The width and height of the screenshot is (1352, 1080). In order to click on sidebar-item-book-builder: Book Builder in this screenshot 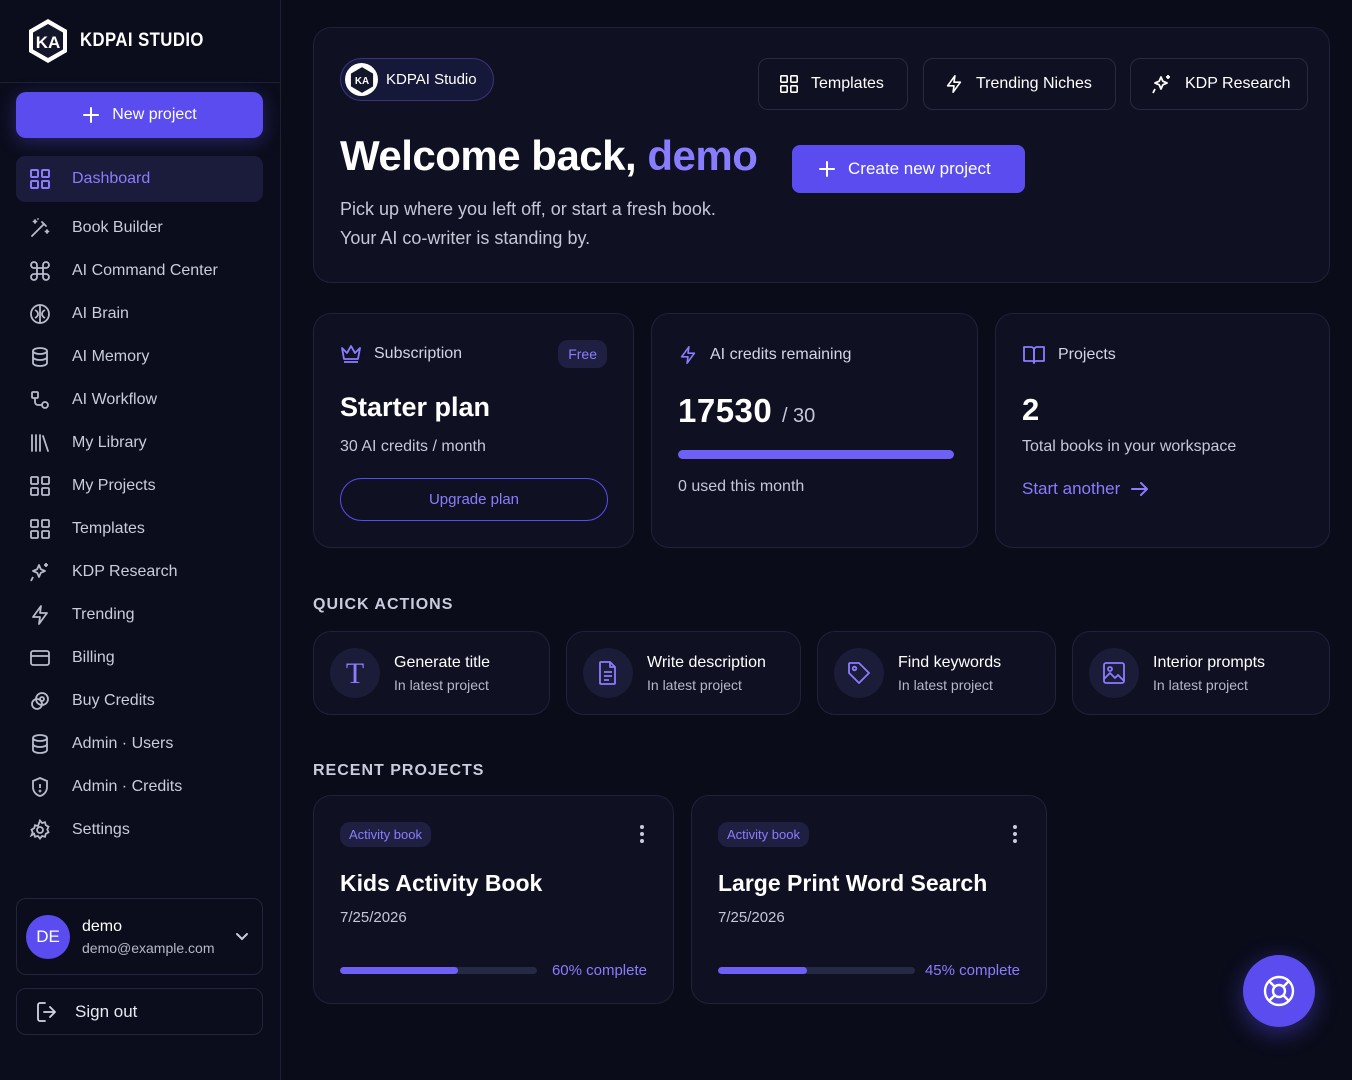, I will do `click(139, 227)`.